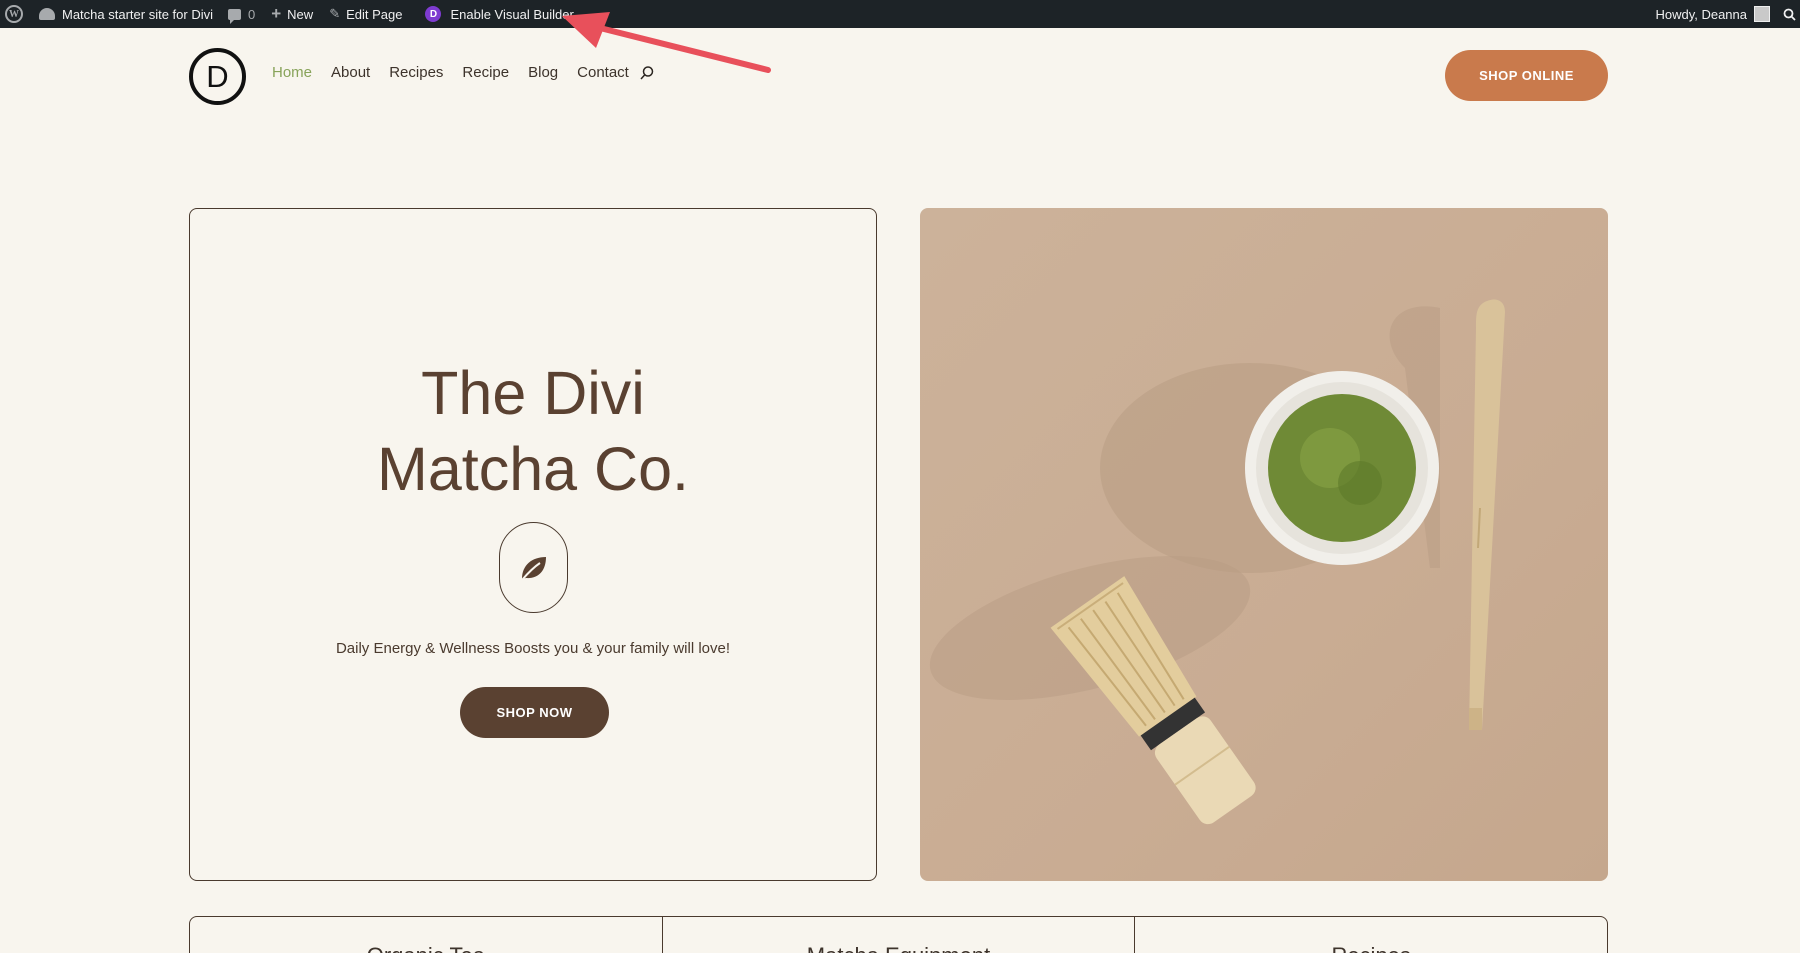 This screenshot has height=953, width=1800. I want to click on main-nav: Home About Recipes Recipe Blog Contact, so click(463, 72).